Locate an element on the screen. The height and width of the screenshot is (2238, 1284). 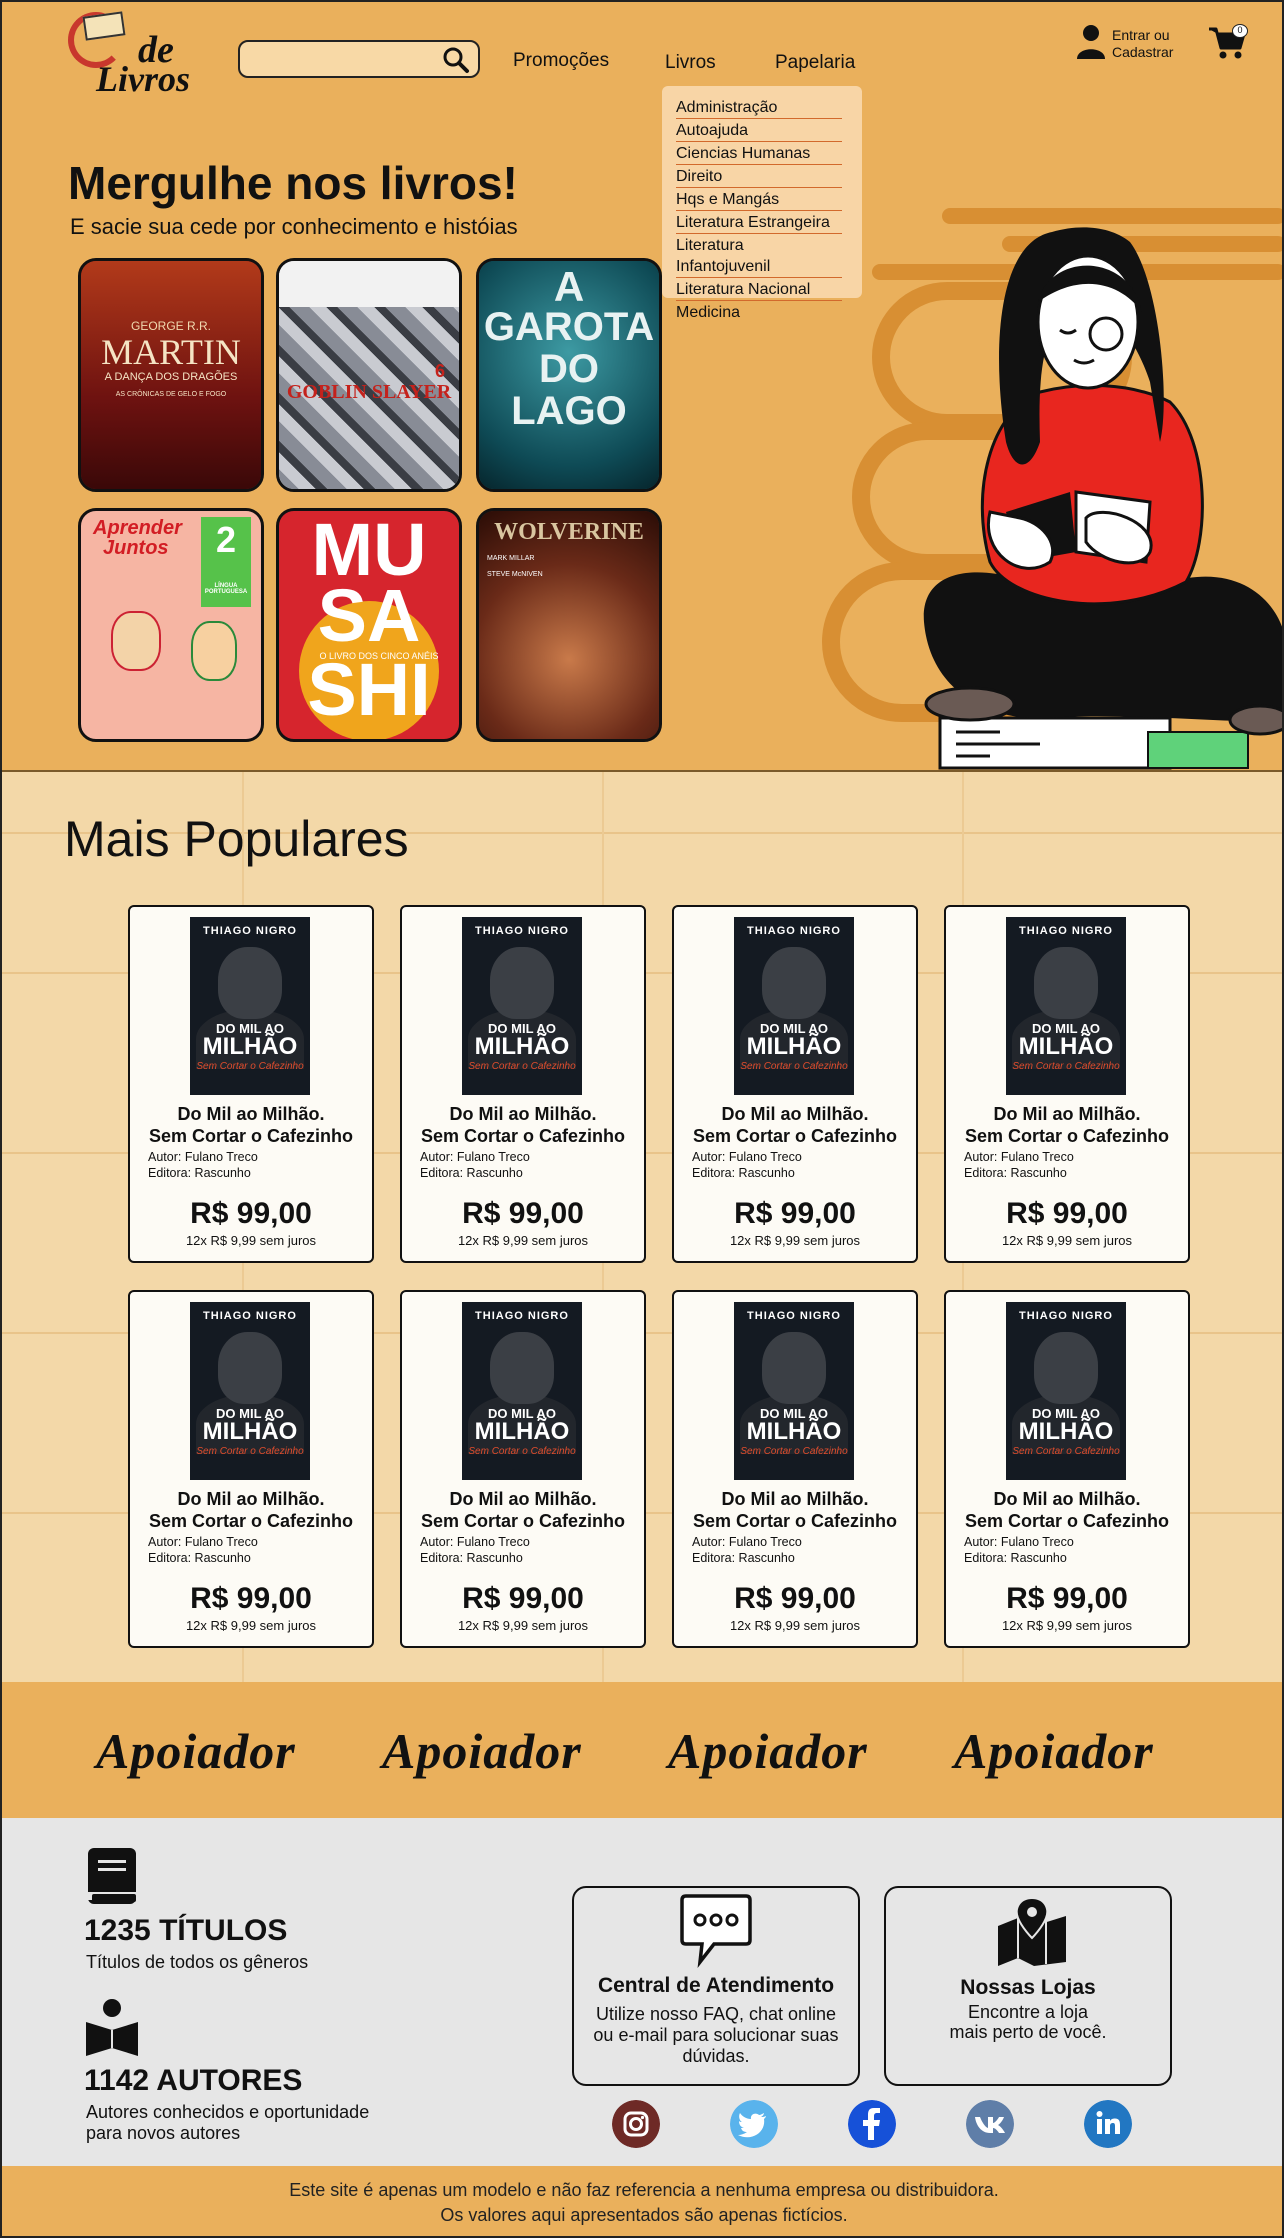
reader-icon is located at coordinates (112, 2027).